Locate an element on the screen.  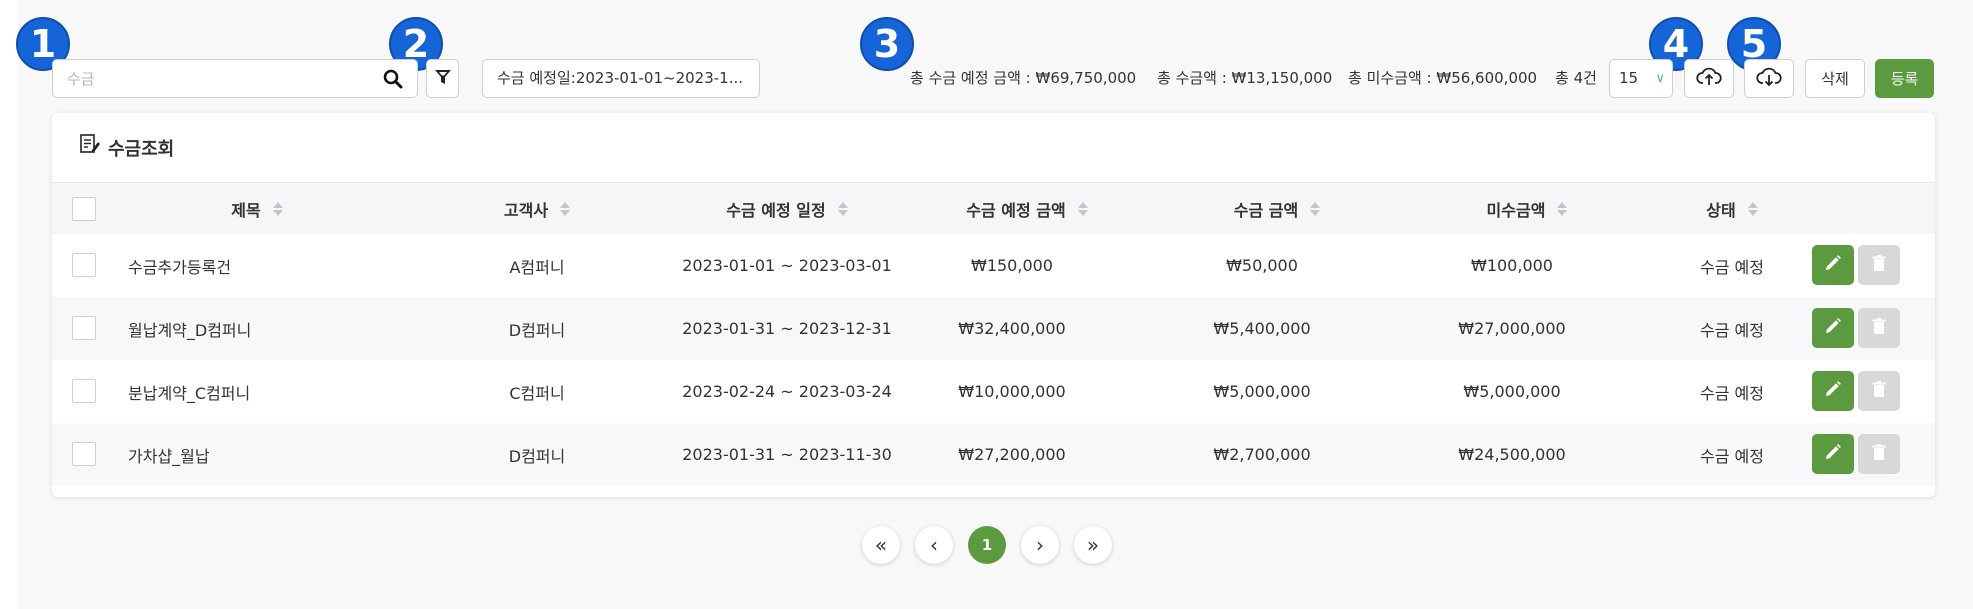
download-button is located at coordinates (1769, 78).